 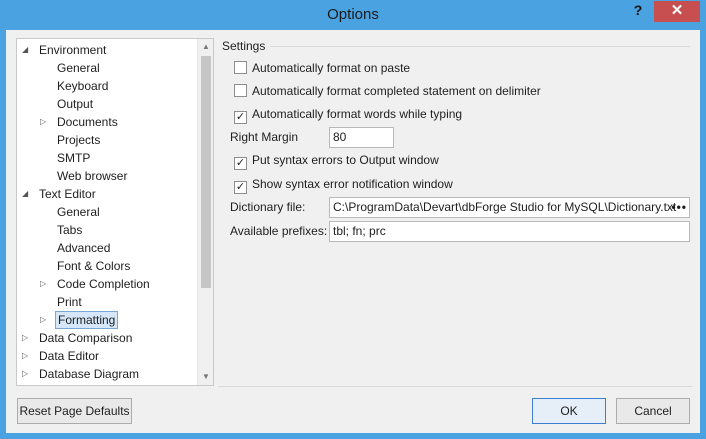 What do you see at coordinates (87, 122) in the screenshot?
I see `tree-item-label: Documents` at bounding box center [87, 122].